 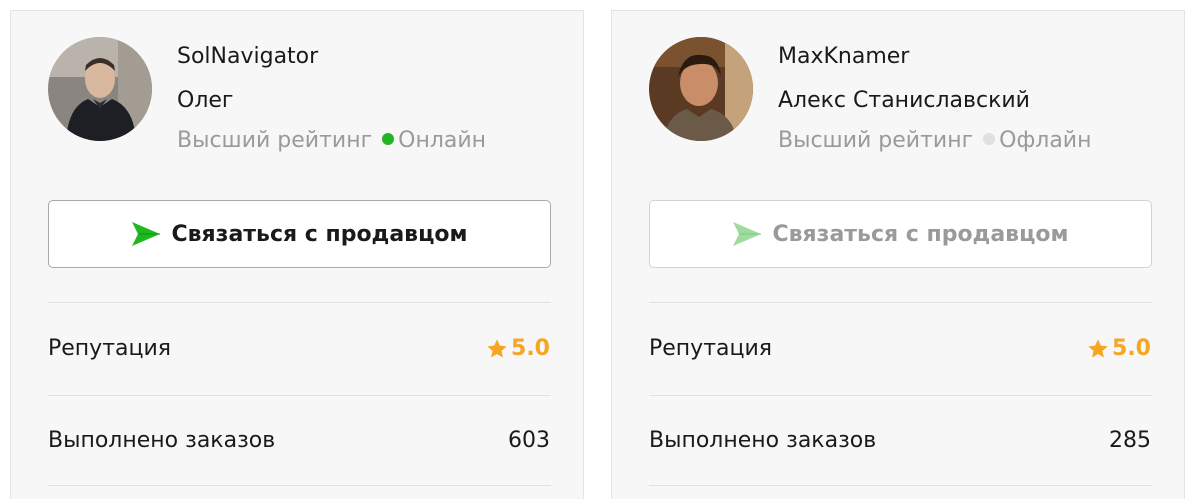 What do you see at coordinates (904, 100) in the screenshot?
I see `seller-full-name: Алекс Станиславский` at bounding box center [904, 100].